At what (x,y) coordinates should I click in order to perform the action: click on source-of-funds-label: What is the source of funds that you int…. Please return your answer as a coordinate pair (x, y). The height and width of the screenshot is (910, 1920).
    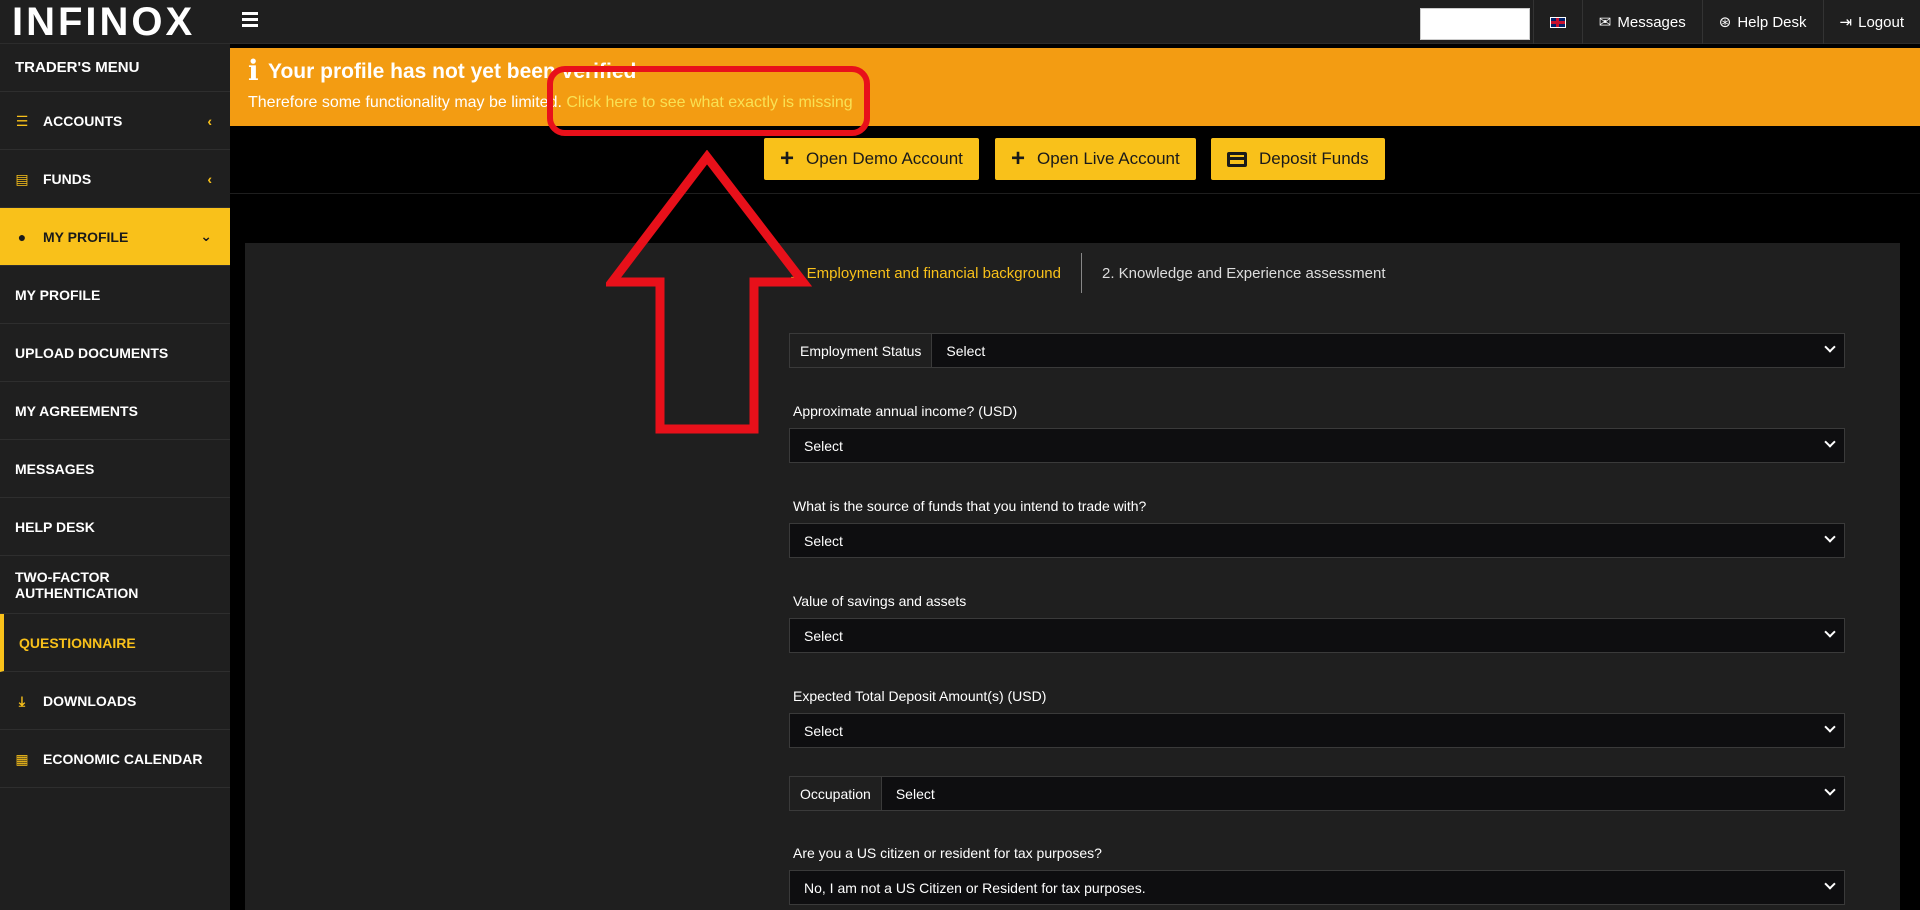
    Looking at the image, I should click on (970, 506).